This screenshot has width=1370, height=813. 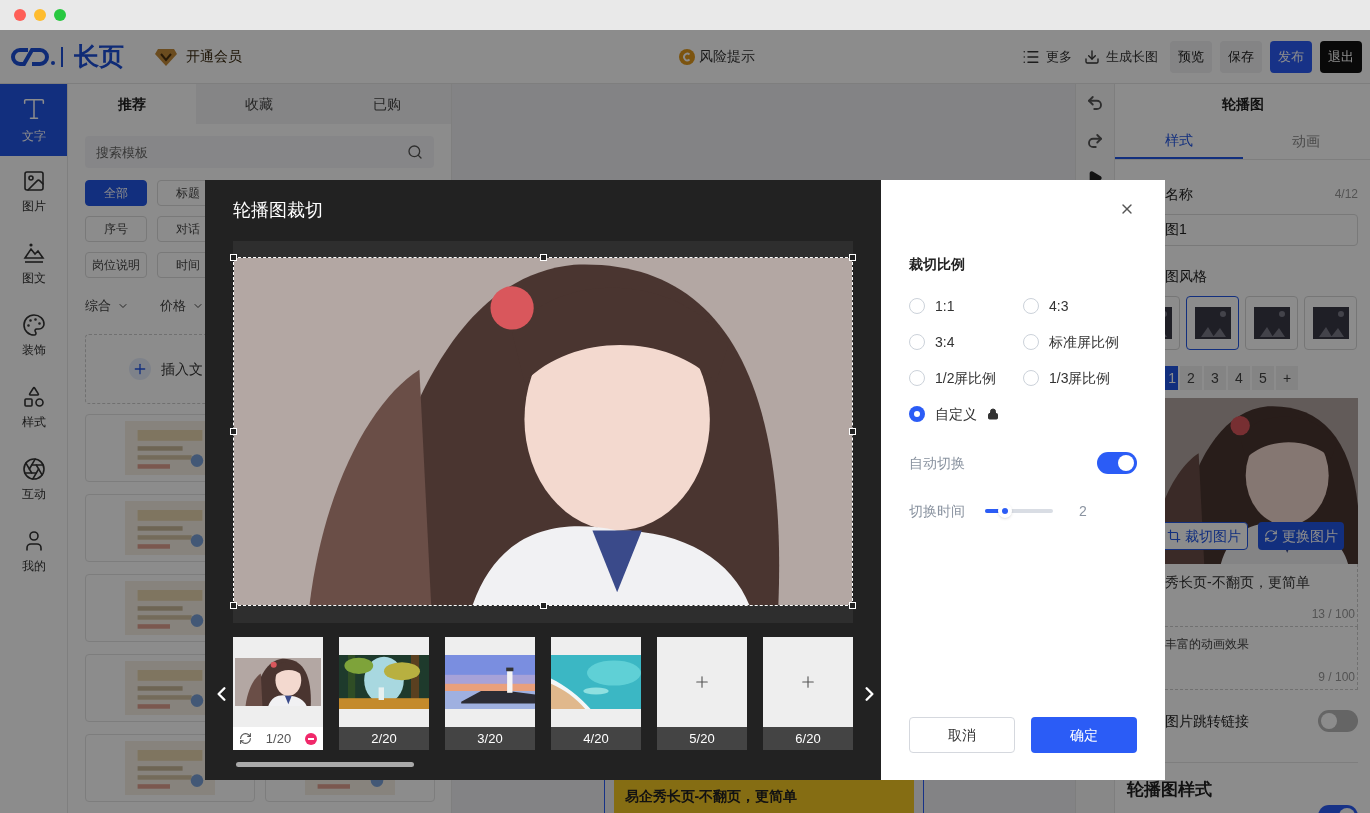 I want to click on ratio-option: 1/2屏比例, so click(x=966, y=378).